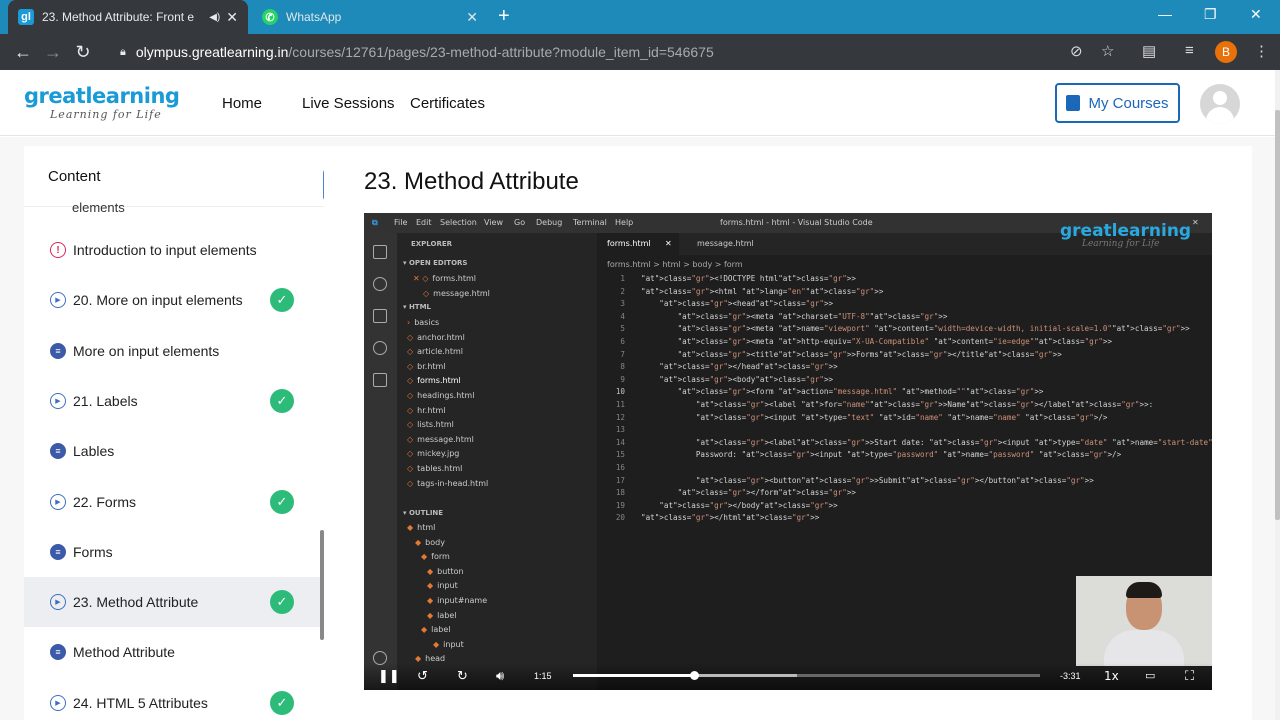 The width and height of the screenshot is (1280, 720). What do you see at coordinates (214, 17) in the screenshot?
I see `speaker-icon: ◀)` at bounding box center [214, 17].